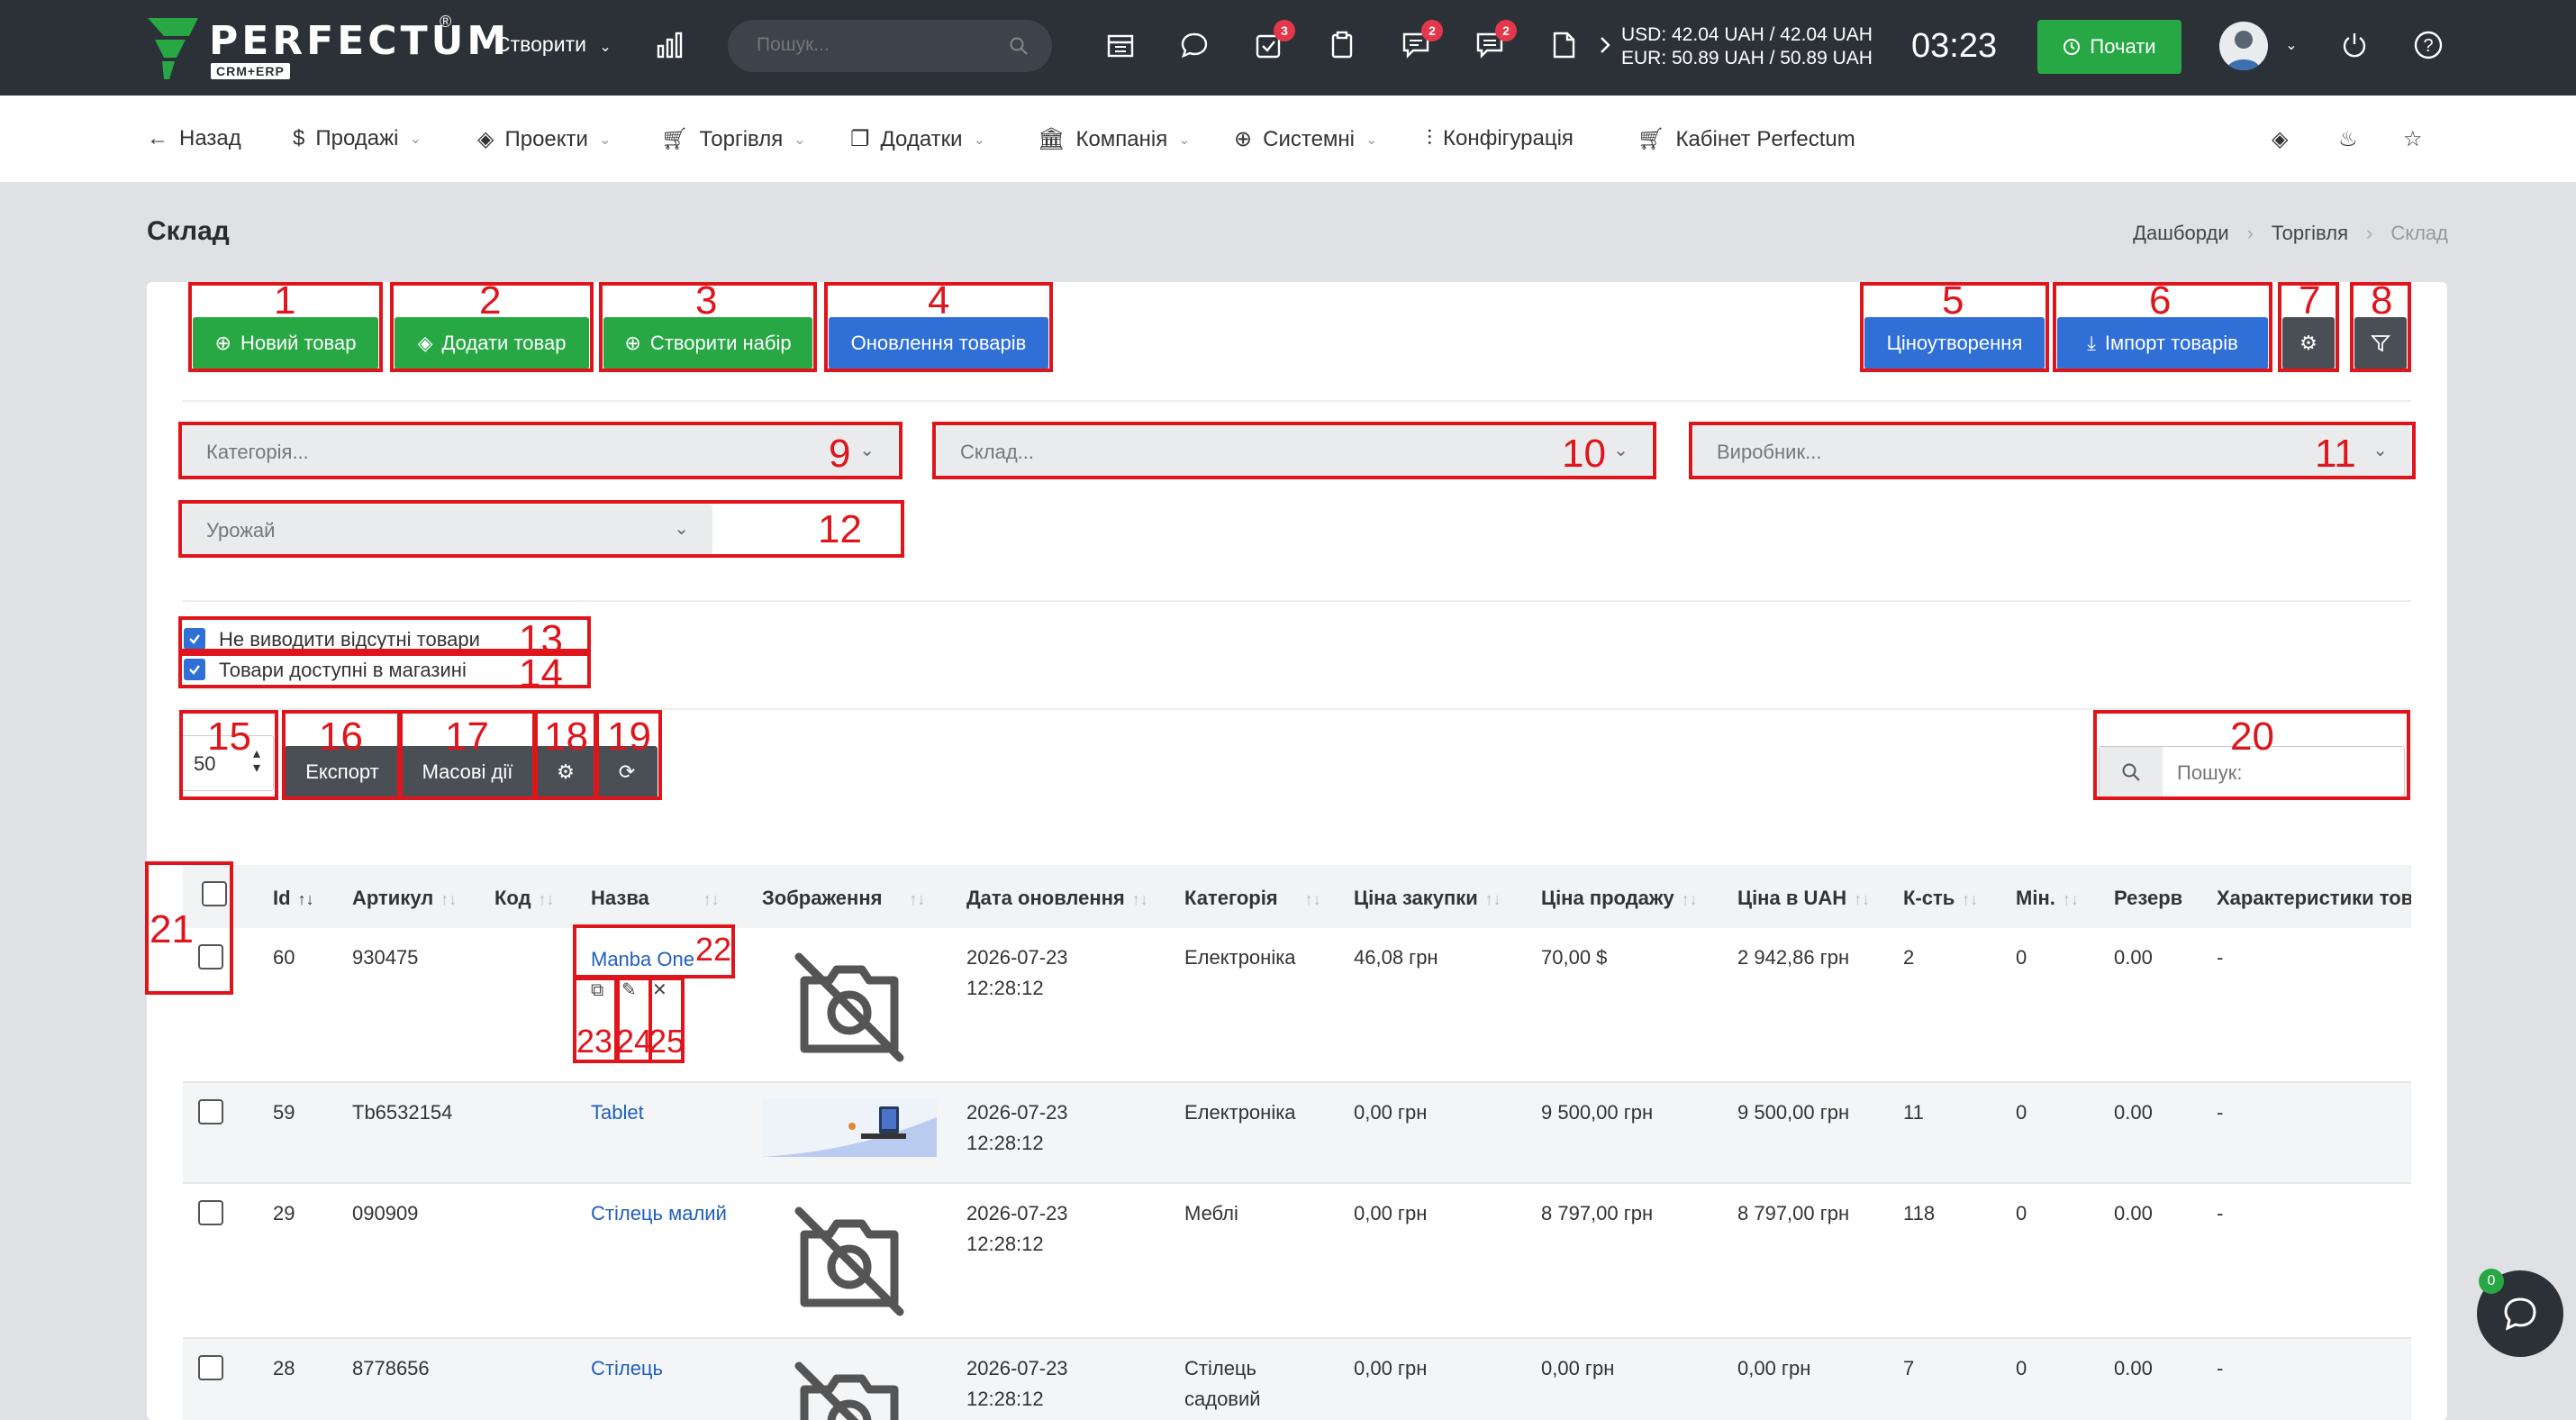  Describe the element at coordinates (1194, 45) in the screenshot. I see `chat-icon` at that location.